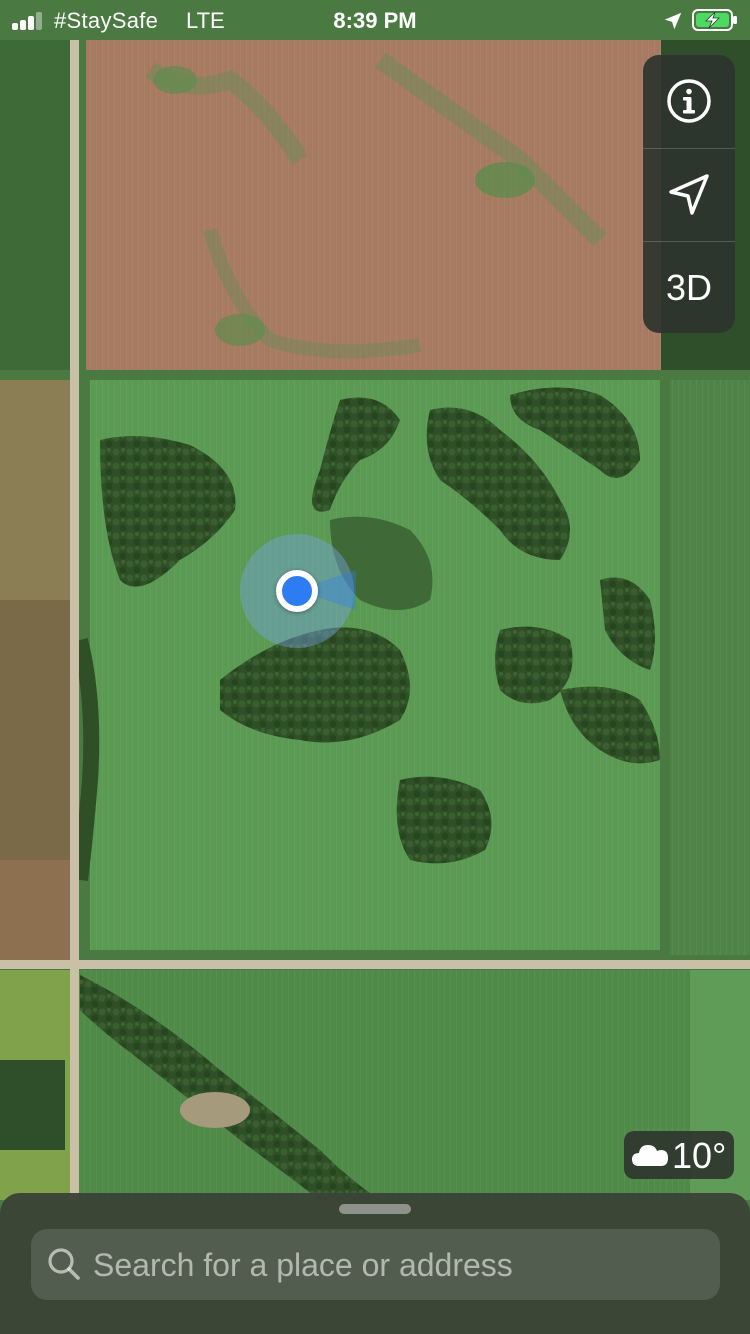 This screenshot has width=750, height=1334. Describe the element at coordinates (375, 1209) in the screenshot. I see `sheet-grabber` at that location.